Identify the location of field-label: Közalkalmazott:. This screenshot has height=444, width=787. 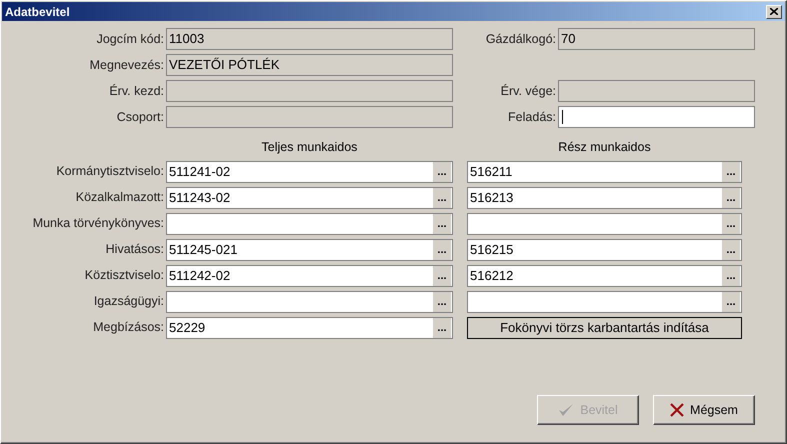
(119, 197).